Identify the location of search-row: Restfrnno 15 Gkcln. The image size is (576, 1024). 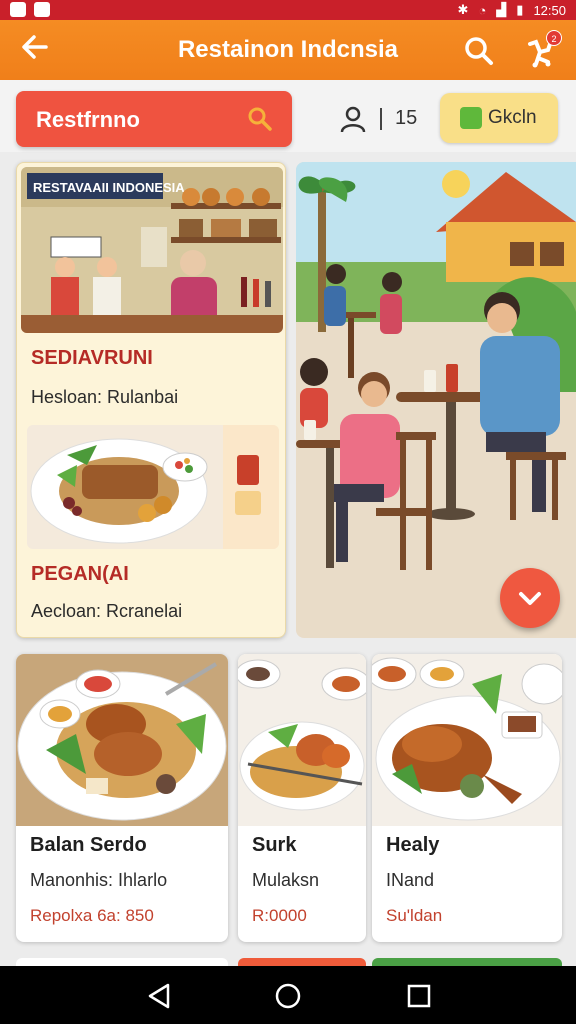
(288, 116).